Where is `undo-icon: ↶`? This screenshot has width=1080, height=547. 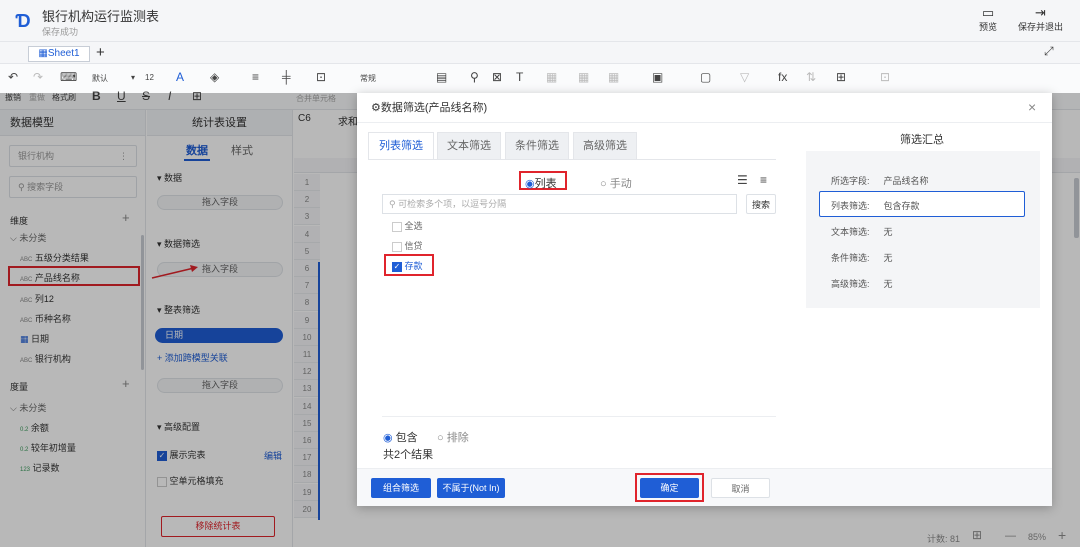 undo-icon: ↶ is located at coordinates (13, 77).